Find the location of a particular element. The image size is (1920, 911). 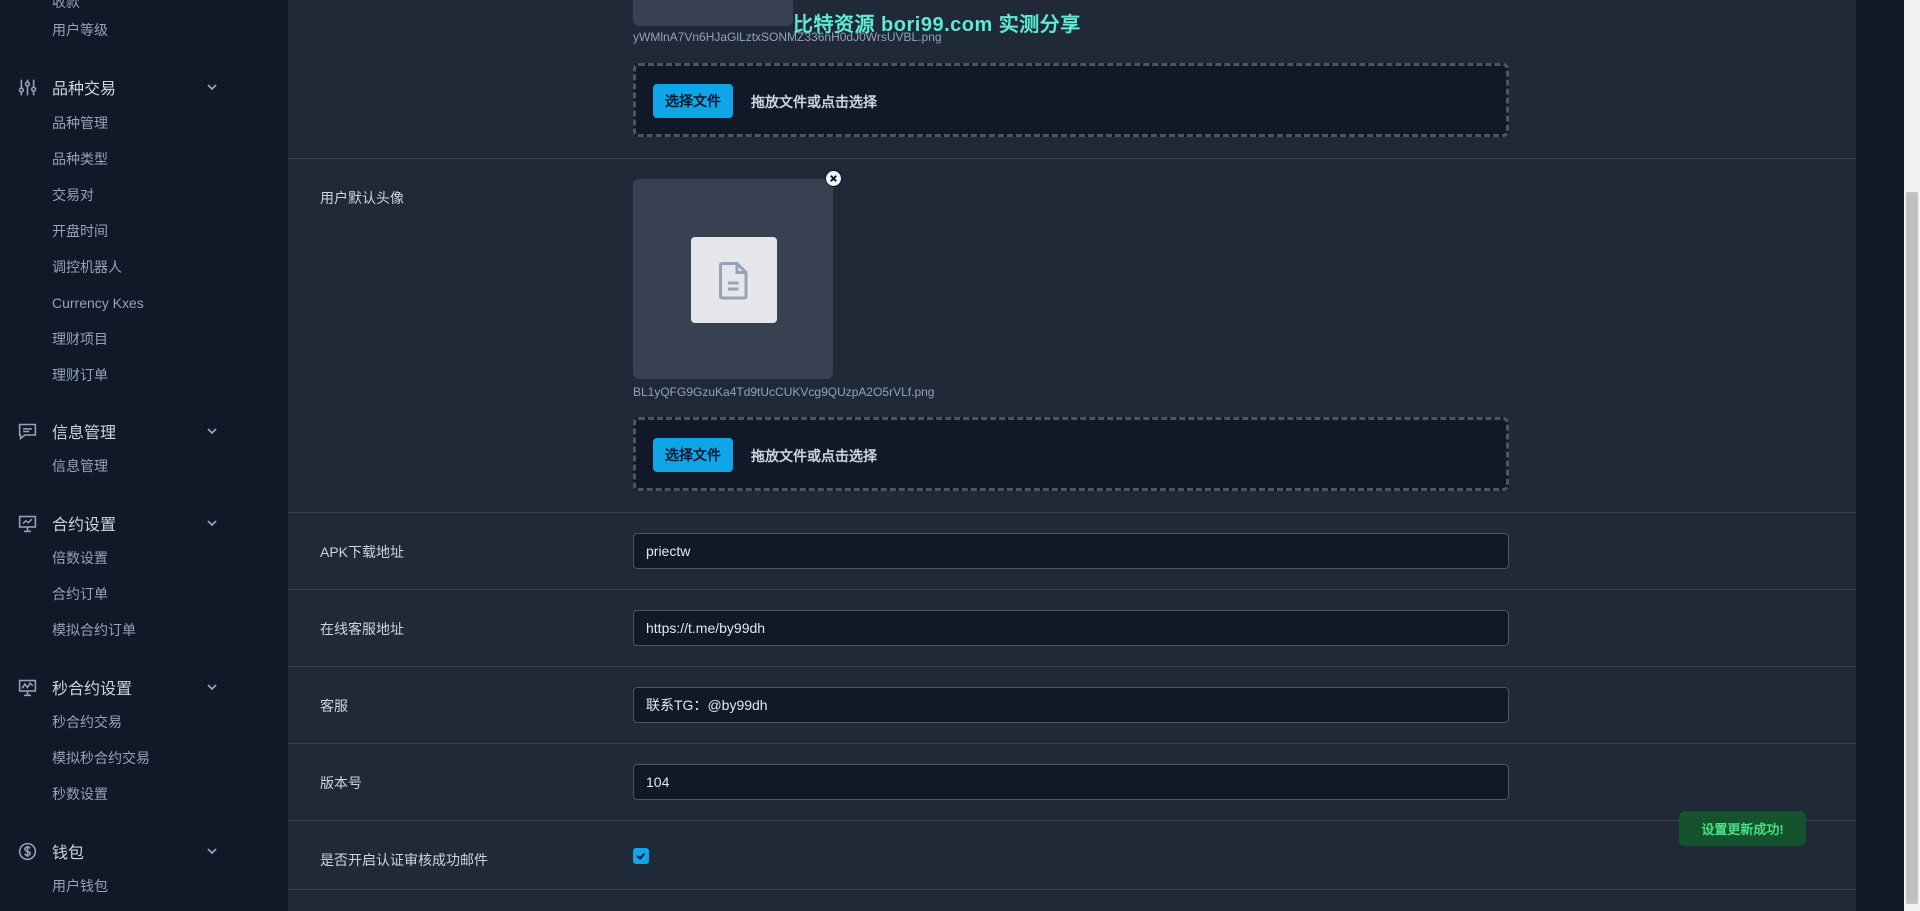

sidebar-item-open-time: 开盘时间 is located at coordinates (80, 231).